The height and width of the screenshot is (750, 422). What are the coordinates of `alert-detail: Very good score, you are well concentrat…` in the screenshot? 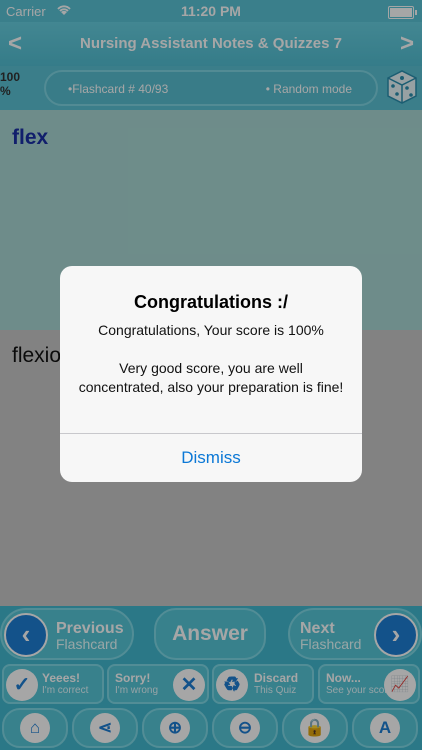 It's located at (211, 377).